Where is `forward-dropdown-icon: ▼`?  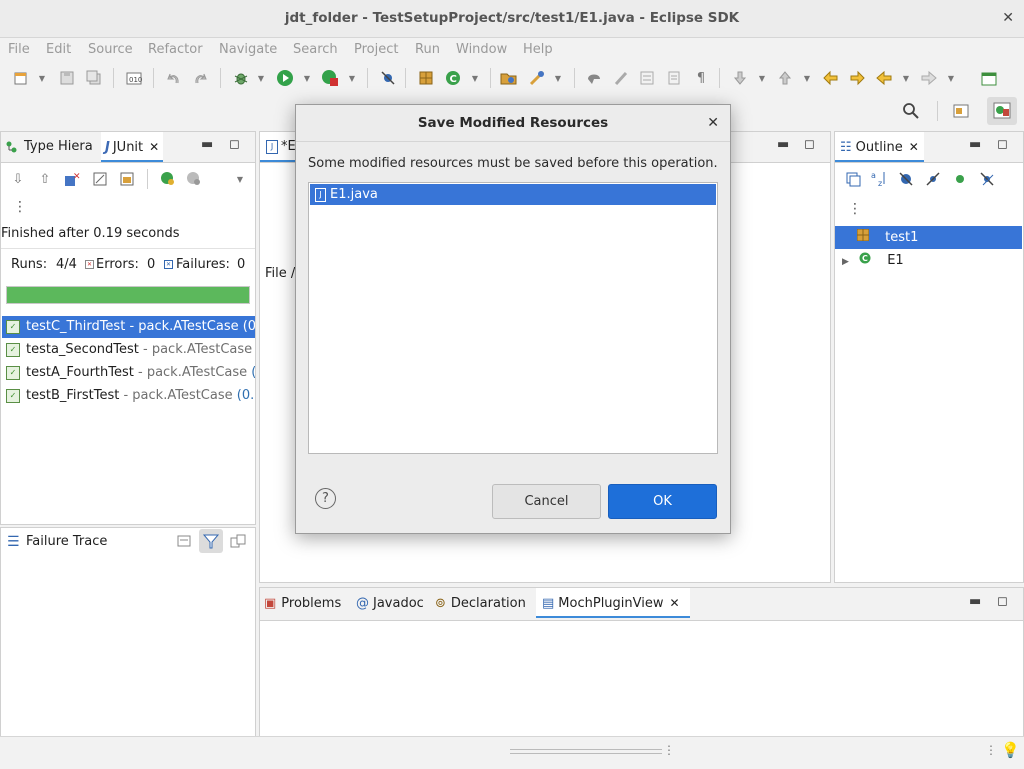 forward-dropdown-icon: ▼ is located at coordinates (951, 78).